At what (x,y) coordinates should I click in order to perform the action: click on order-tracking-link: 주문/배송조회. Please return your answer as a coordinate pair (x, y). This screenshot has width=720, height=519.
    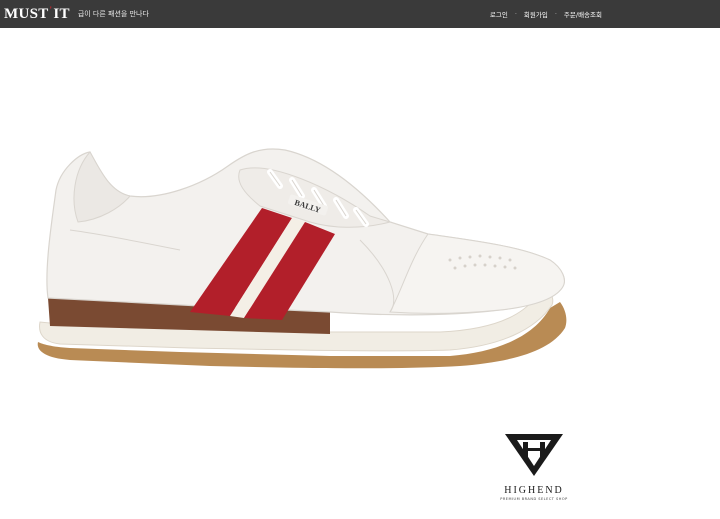
    Looking at the image, I should click on (583, 14).